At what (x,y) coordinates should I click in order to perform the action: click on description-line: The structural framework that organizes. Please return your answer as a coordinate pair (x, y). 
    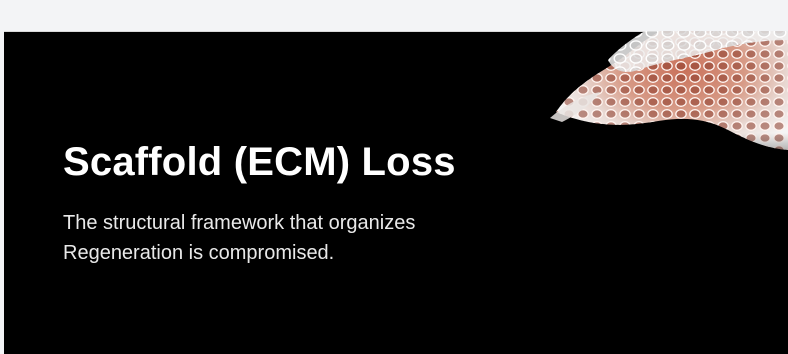
    Looking at the image, I should click on (239, 223).